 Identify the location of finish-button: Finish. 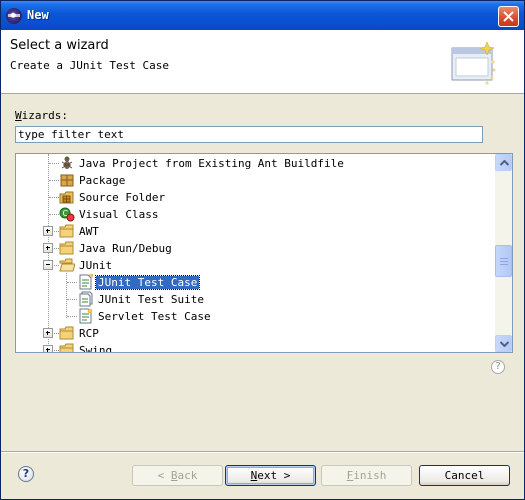
(366, 475).